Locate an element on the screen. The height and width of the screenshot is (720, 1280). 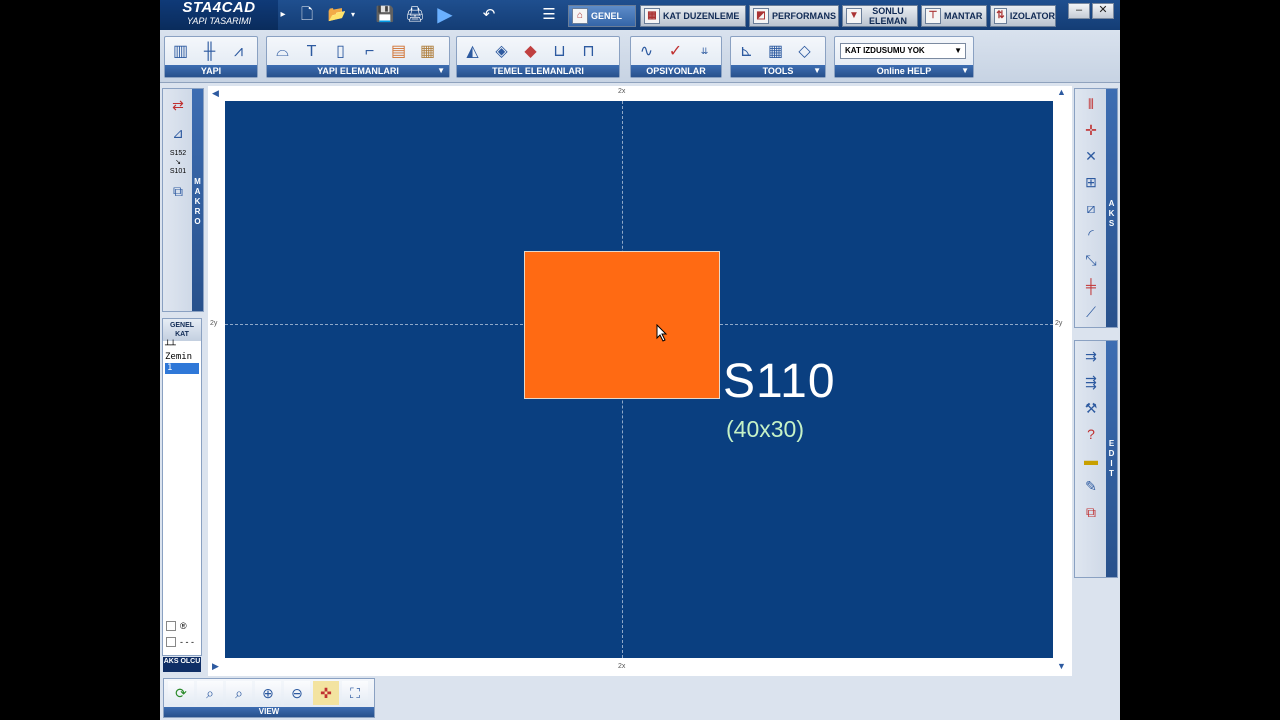
column-t-icon: T is located at coordinates (311, 51).